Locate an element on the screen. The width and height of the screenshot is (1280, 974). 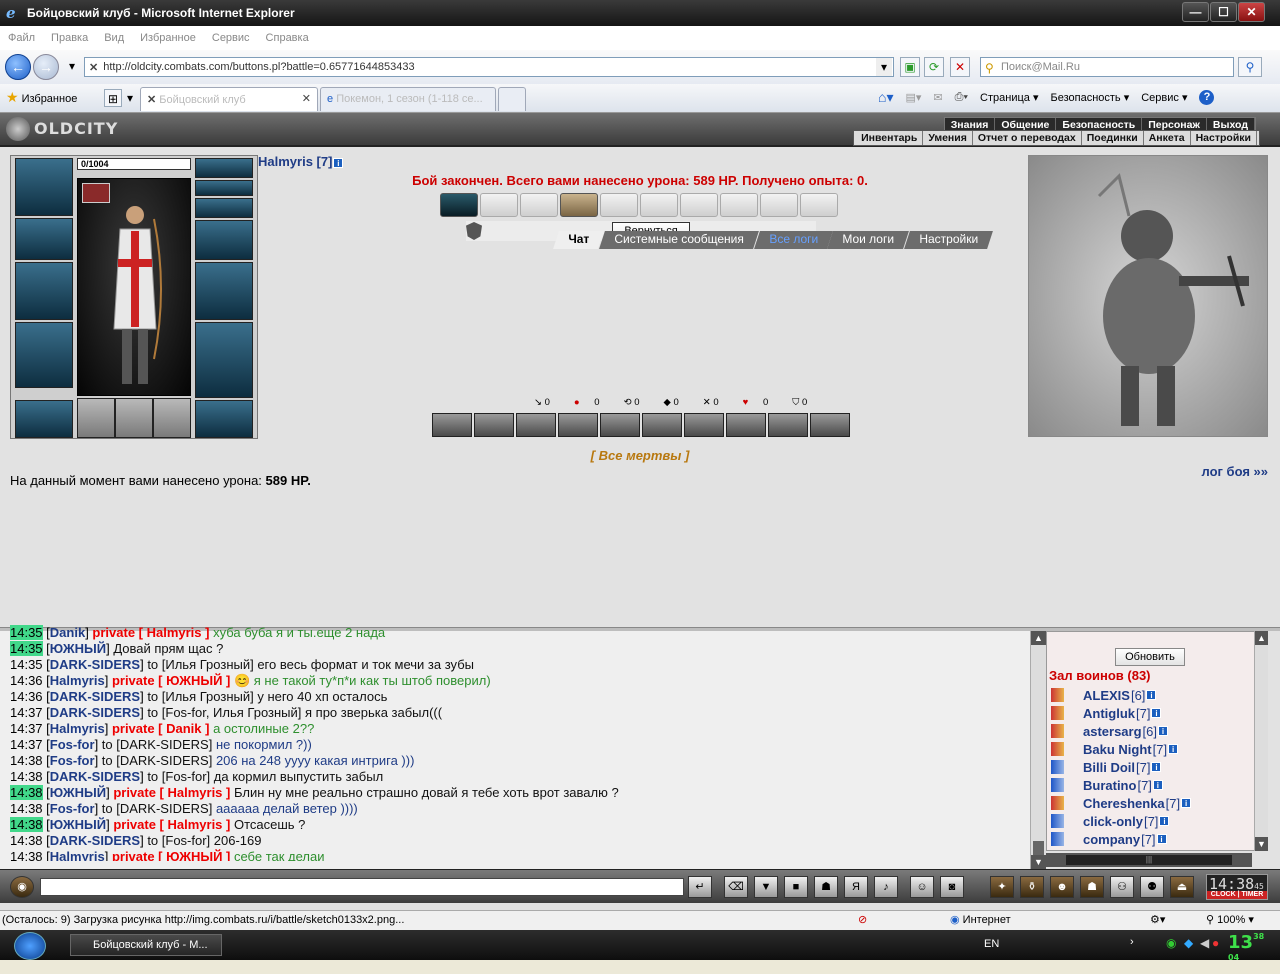
screenshot-icon: ◙ is located at coordinates (952, 887).